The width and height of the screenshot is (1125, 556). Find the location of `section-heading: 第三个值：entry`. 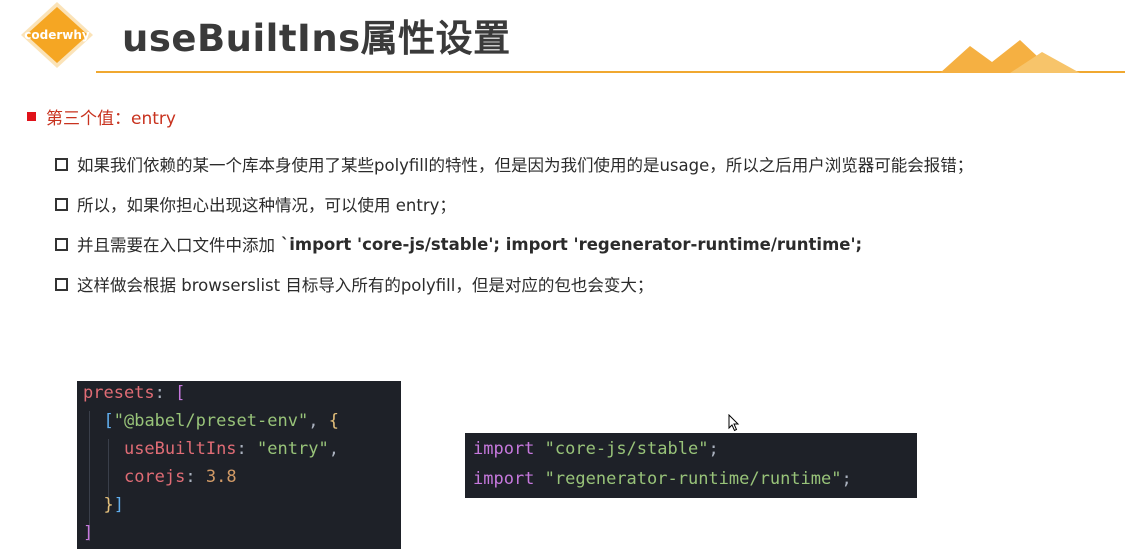

section-heading: 第三个值：entry is located at coordinates (101, 116).